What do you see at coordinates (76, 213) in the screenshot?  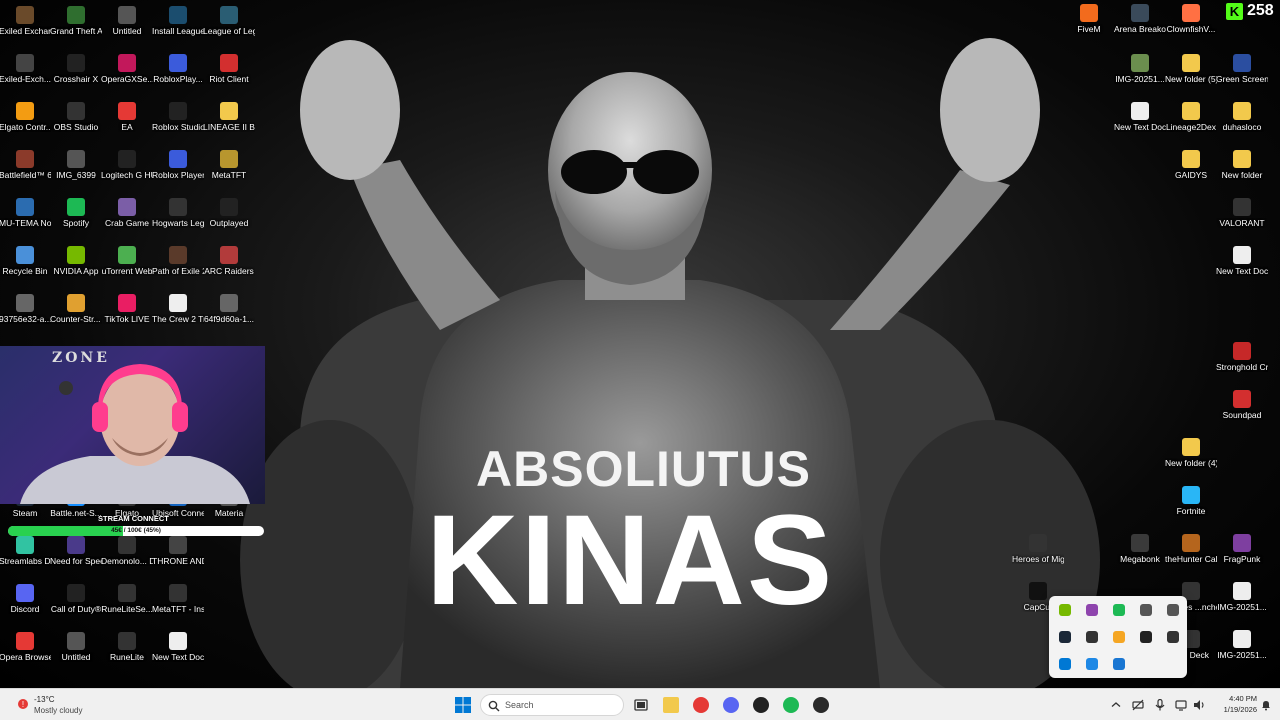 I see `desktop-icon: Spotify` at bounding box center [76, 213].